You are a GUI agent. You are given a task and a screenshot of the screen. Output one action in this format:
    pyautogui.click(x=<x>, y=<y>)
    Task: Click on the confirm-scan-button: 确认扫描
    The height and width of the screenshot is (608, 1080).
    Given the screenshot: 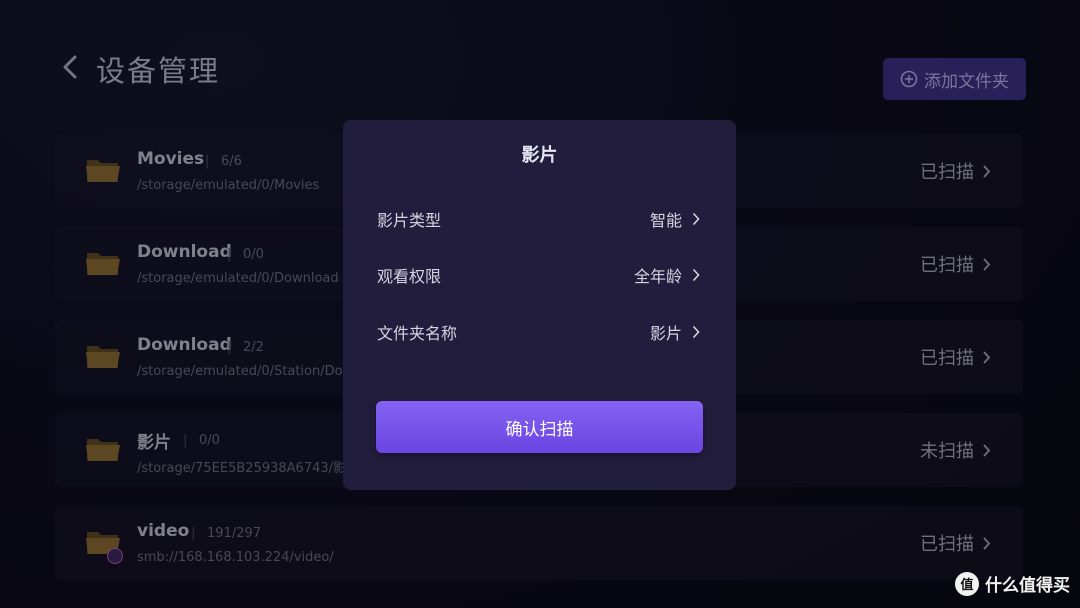 What is the action you would take?
    pyautogui.click(x=539, y=427)
    